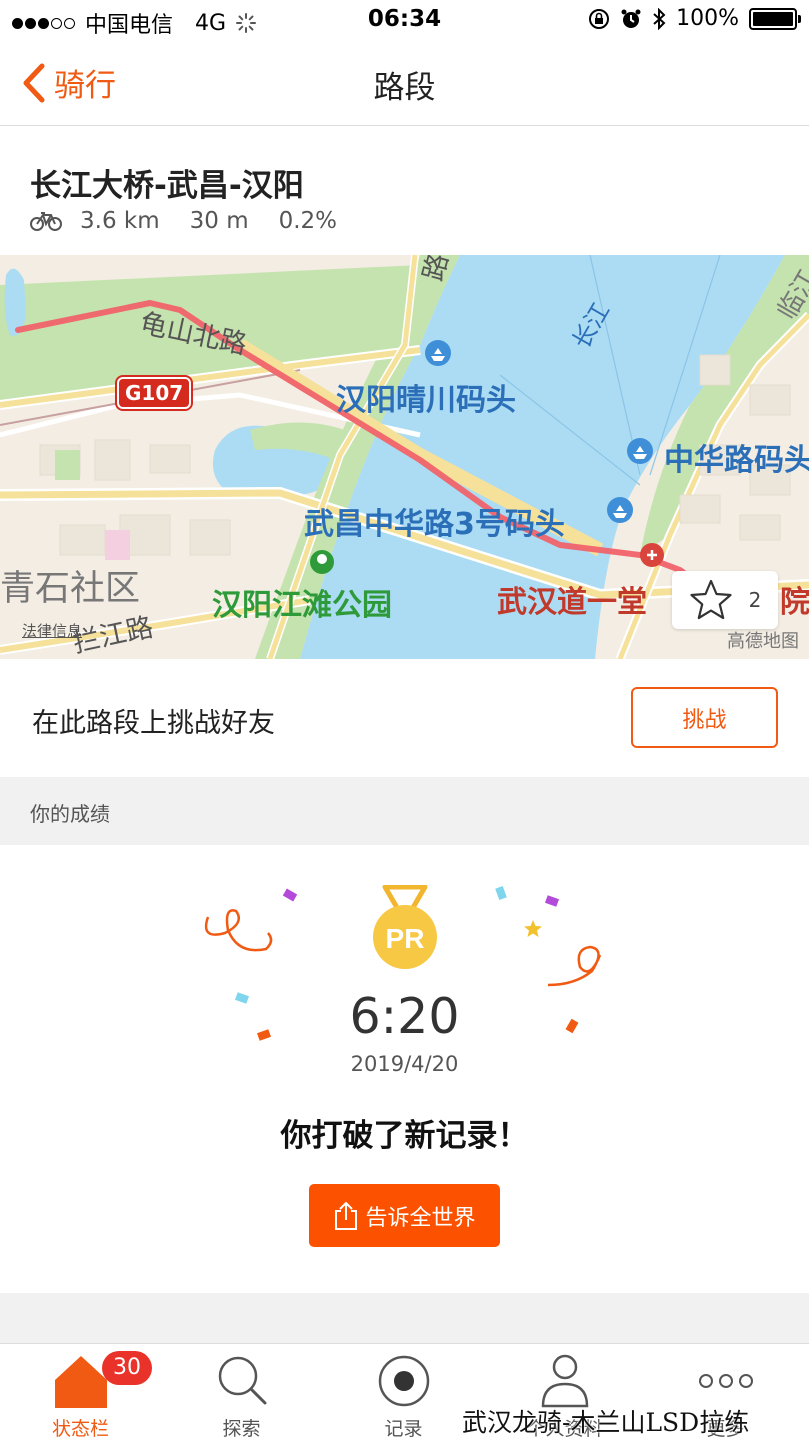 This screenshot has width=809, height=1440. What do you see at coordinates (404, 20) in the screenshot?
I see `status-bar: 中国电信 4G 06:34 100%` at bounding box center [404, 20].